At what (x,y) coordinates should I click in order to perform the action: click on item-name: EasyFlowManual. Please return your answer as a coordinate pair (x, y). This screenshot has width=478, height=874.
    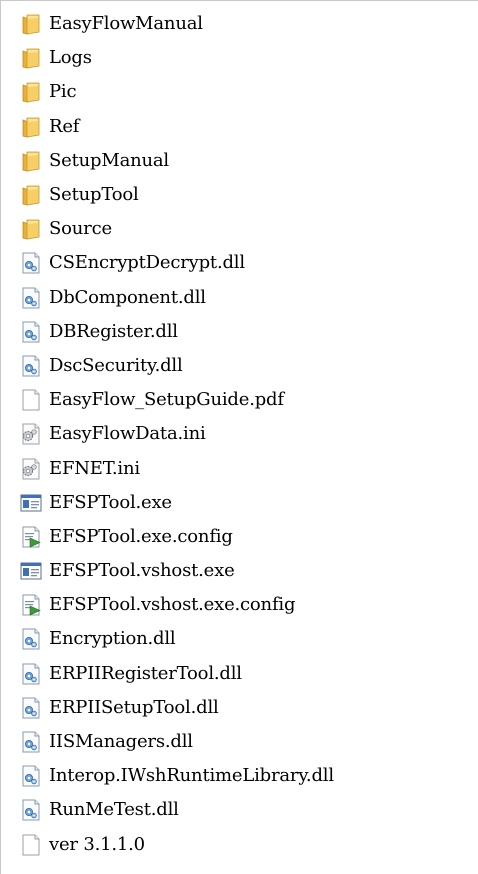
    Looking at the image, I should click on (126, 24).